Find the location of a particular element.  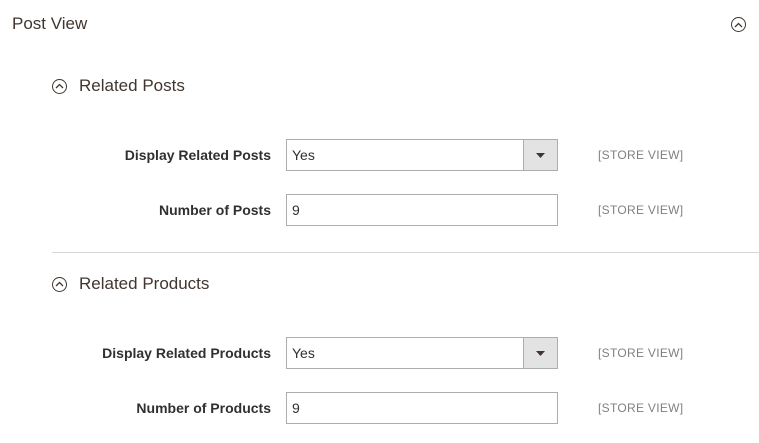

section-title: Related Products is located at coordinates (144, 283).